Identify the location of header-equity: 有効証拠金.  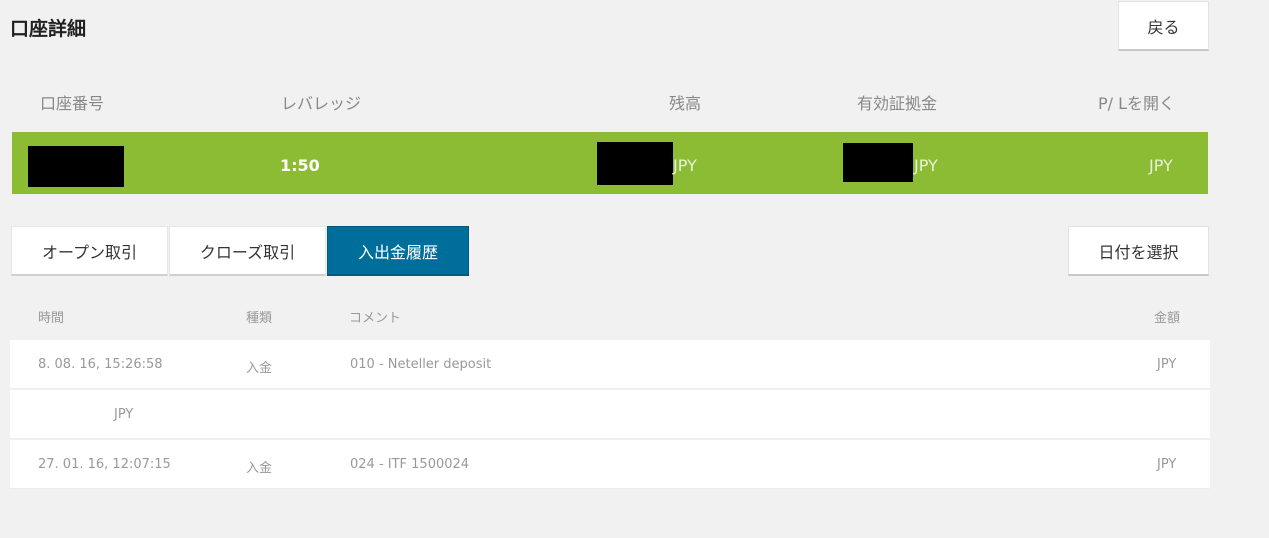
(897, 103).